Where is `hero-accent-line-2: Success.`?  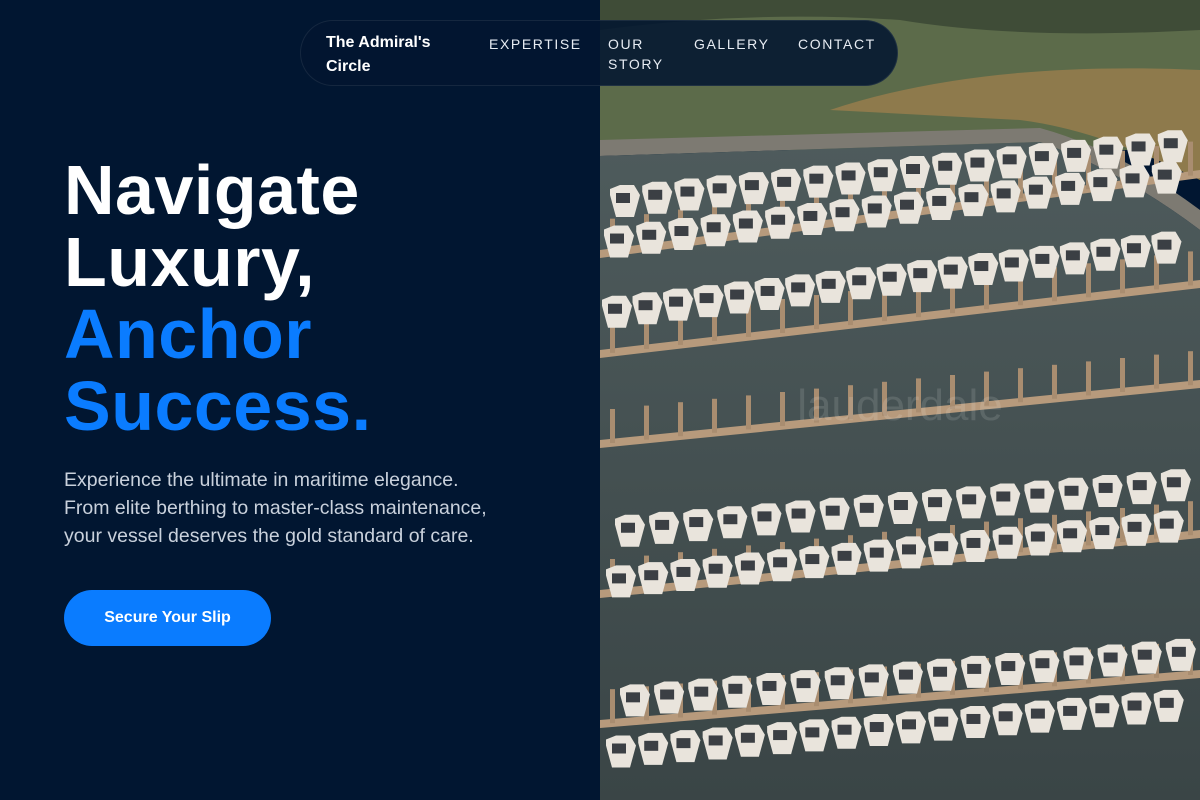
hero-accent-line-2: Success. is located at coordinates (218, 406).